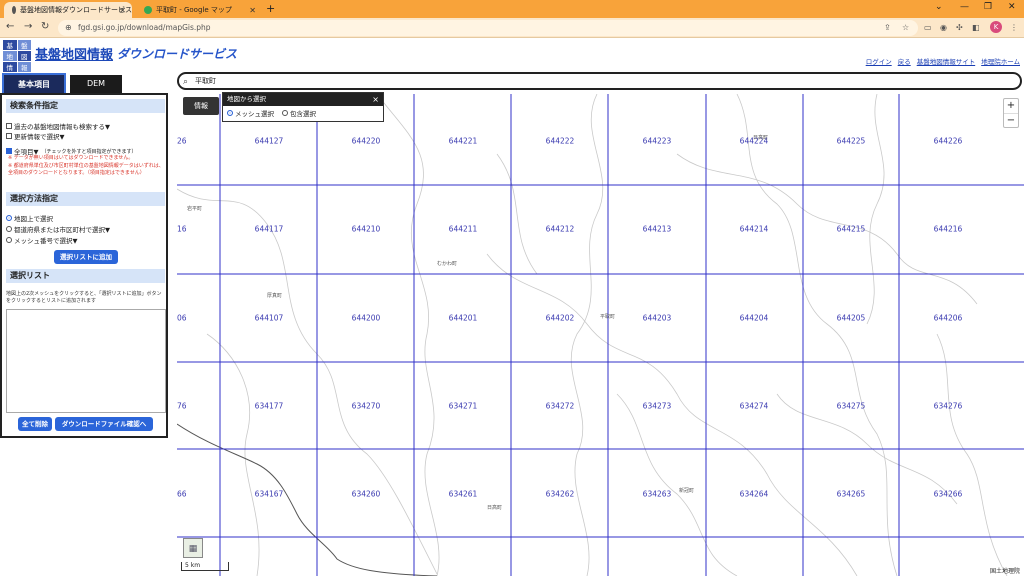 The height and width of the screenshot is (576, 1024). What do you see at coordinates (366, 318) in the screenshot?
I see `mesh-code-label: 644200` at bounding box center [366, 318].